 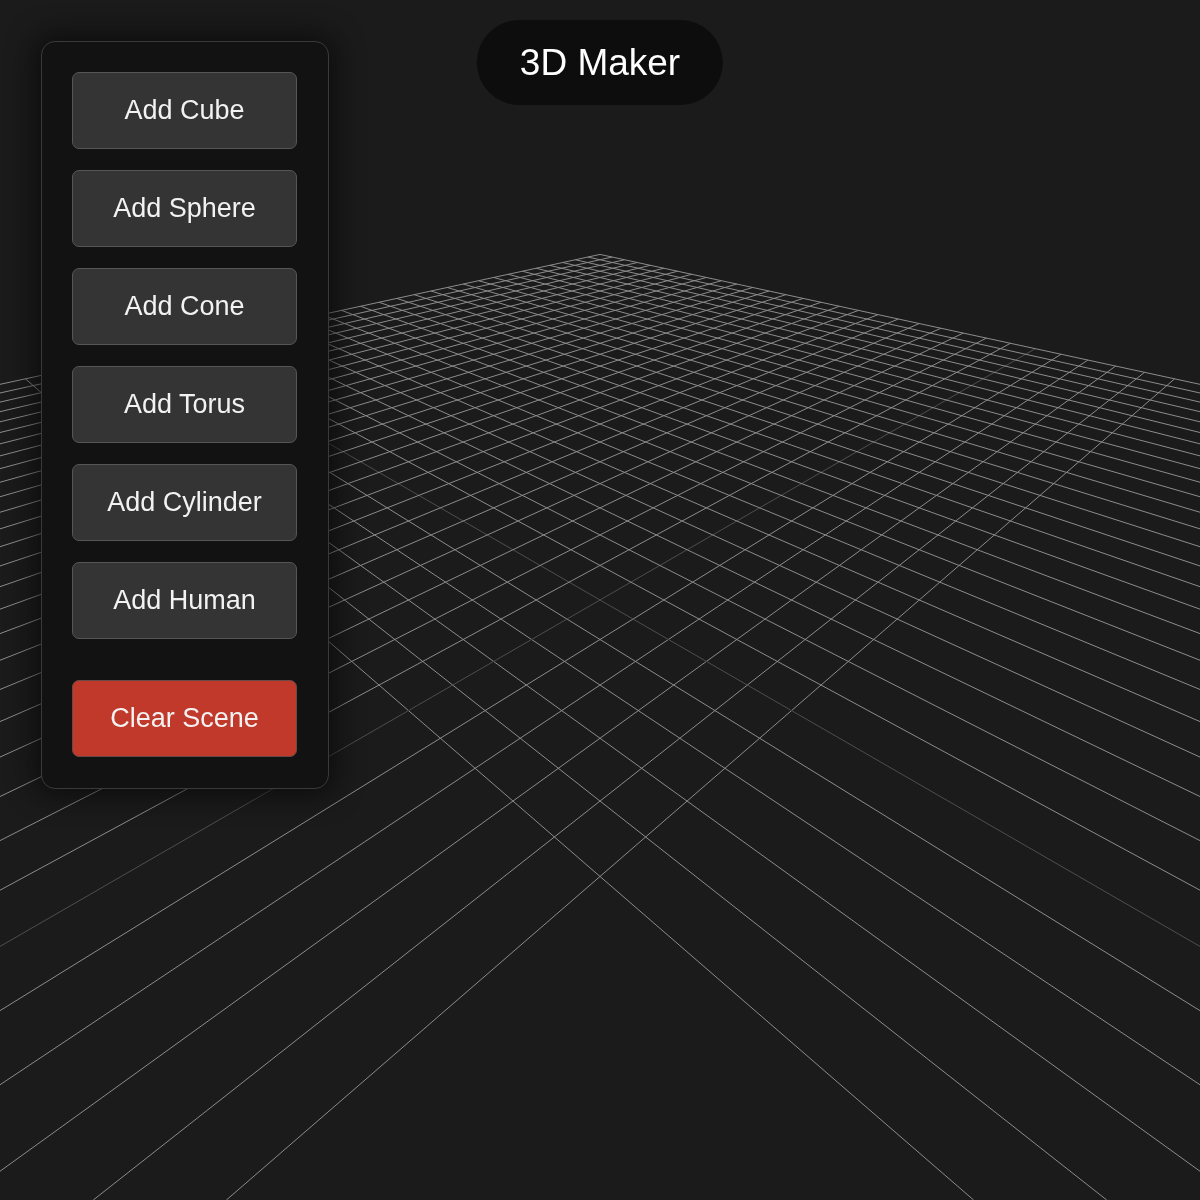 I want to click on add-shape-button: Add Torus, so click(x=184, y=404).